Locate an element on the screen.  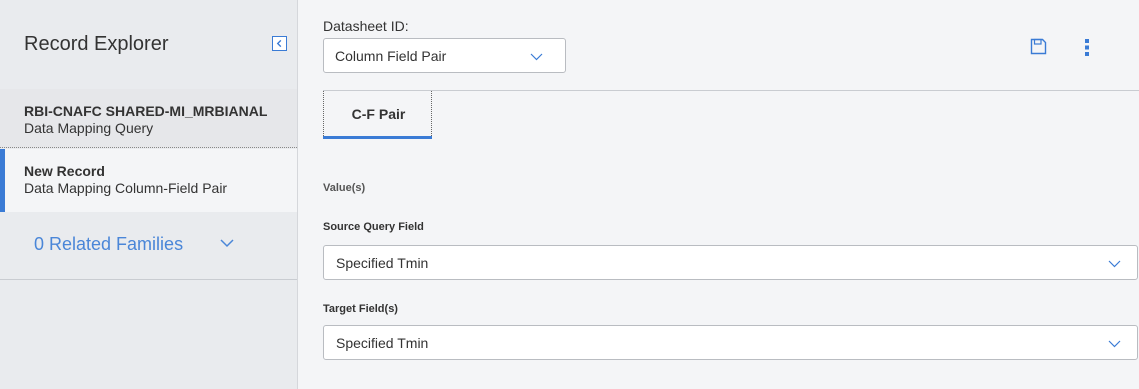
tab-cf-pair: C-F Pair is located at coordinates (377, 114).